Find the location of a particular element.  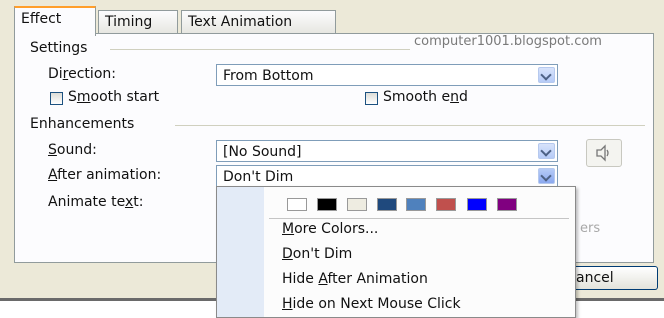

direction-label: Direction: is located at coordinates (82, 74).